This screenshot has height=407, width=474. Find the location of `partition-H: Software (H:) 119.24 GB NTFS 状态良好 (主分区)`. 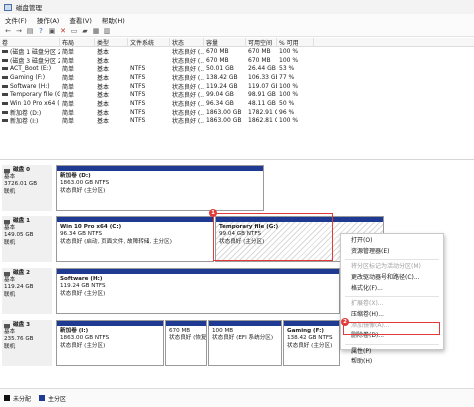

partition-H: Software (H:) 119.24 GB NTFS 状态良好 (主分区) is located at coordinates (198, 291).